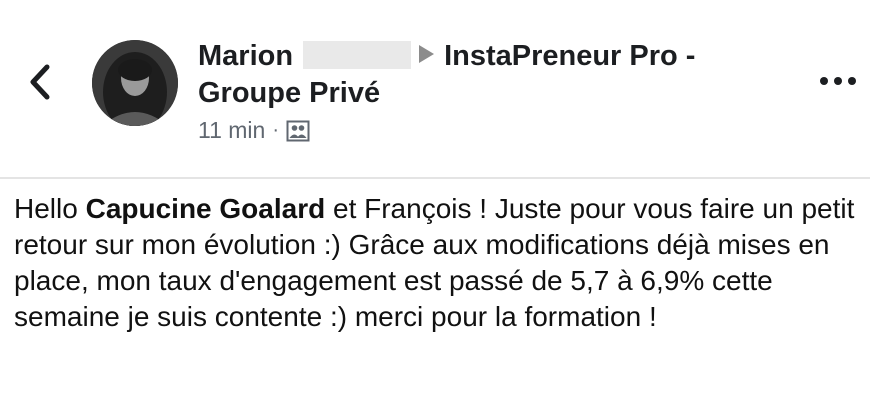  What do you see at coordinates (435, 178) in the screenshot?
I see `header-divider` at bounding box center [435, 178].